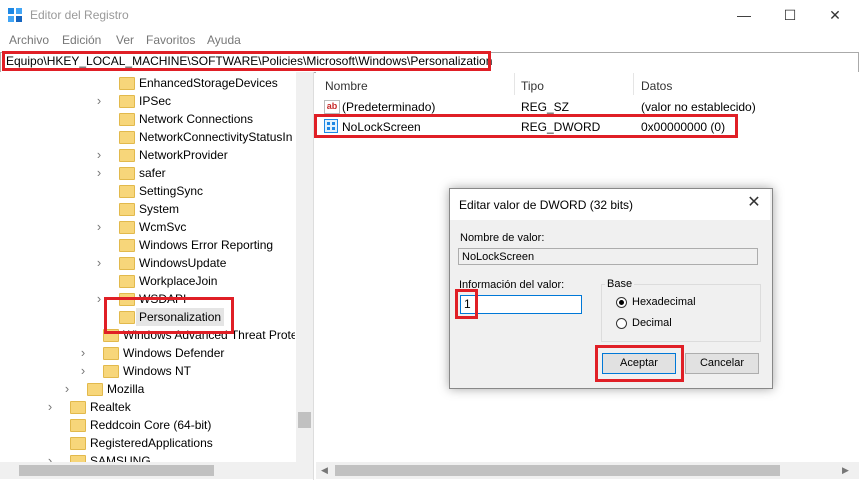  Describe the element at coordinates (173, 353) in the screenshot. I see `tree-item-label: Windows Defender` at that location.